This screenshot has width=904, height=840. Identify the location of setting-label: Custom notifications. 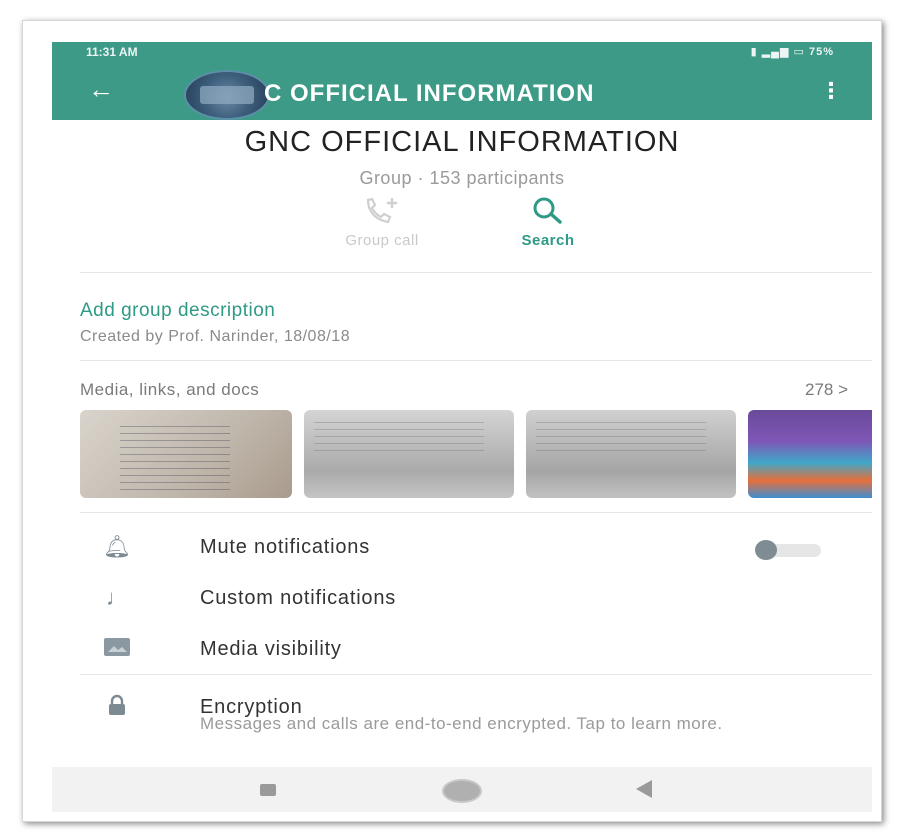
(298, 598).